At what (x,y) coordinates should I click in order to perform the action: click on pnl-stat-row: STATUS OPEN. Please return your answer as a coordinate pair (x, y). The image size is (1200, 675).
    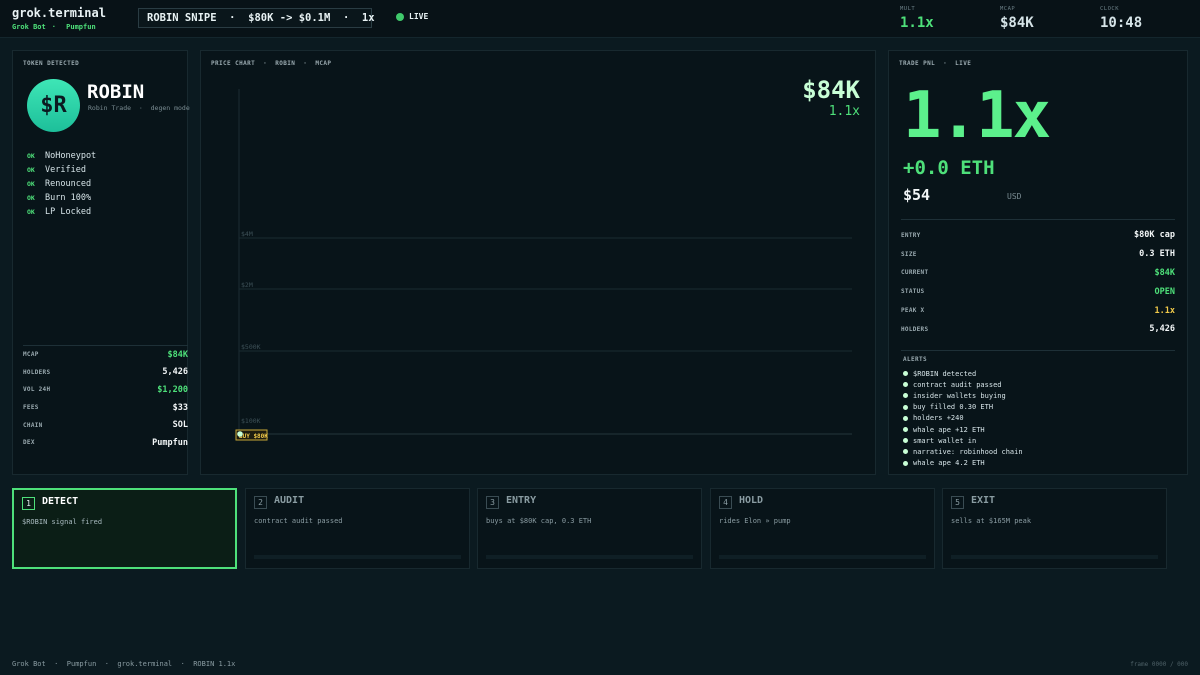
    Looking at the image, I should click on (1038, 291).